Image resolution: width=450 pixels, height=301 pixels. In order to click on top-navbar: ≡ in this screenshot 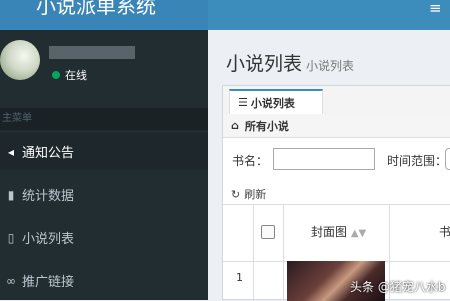, I will do `click(329, 15)`.